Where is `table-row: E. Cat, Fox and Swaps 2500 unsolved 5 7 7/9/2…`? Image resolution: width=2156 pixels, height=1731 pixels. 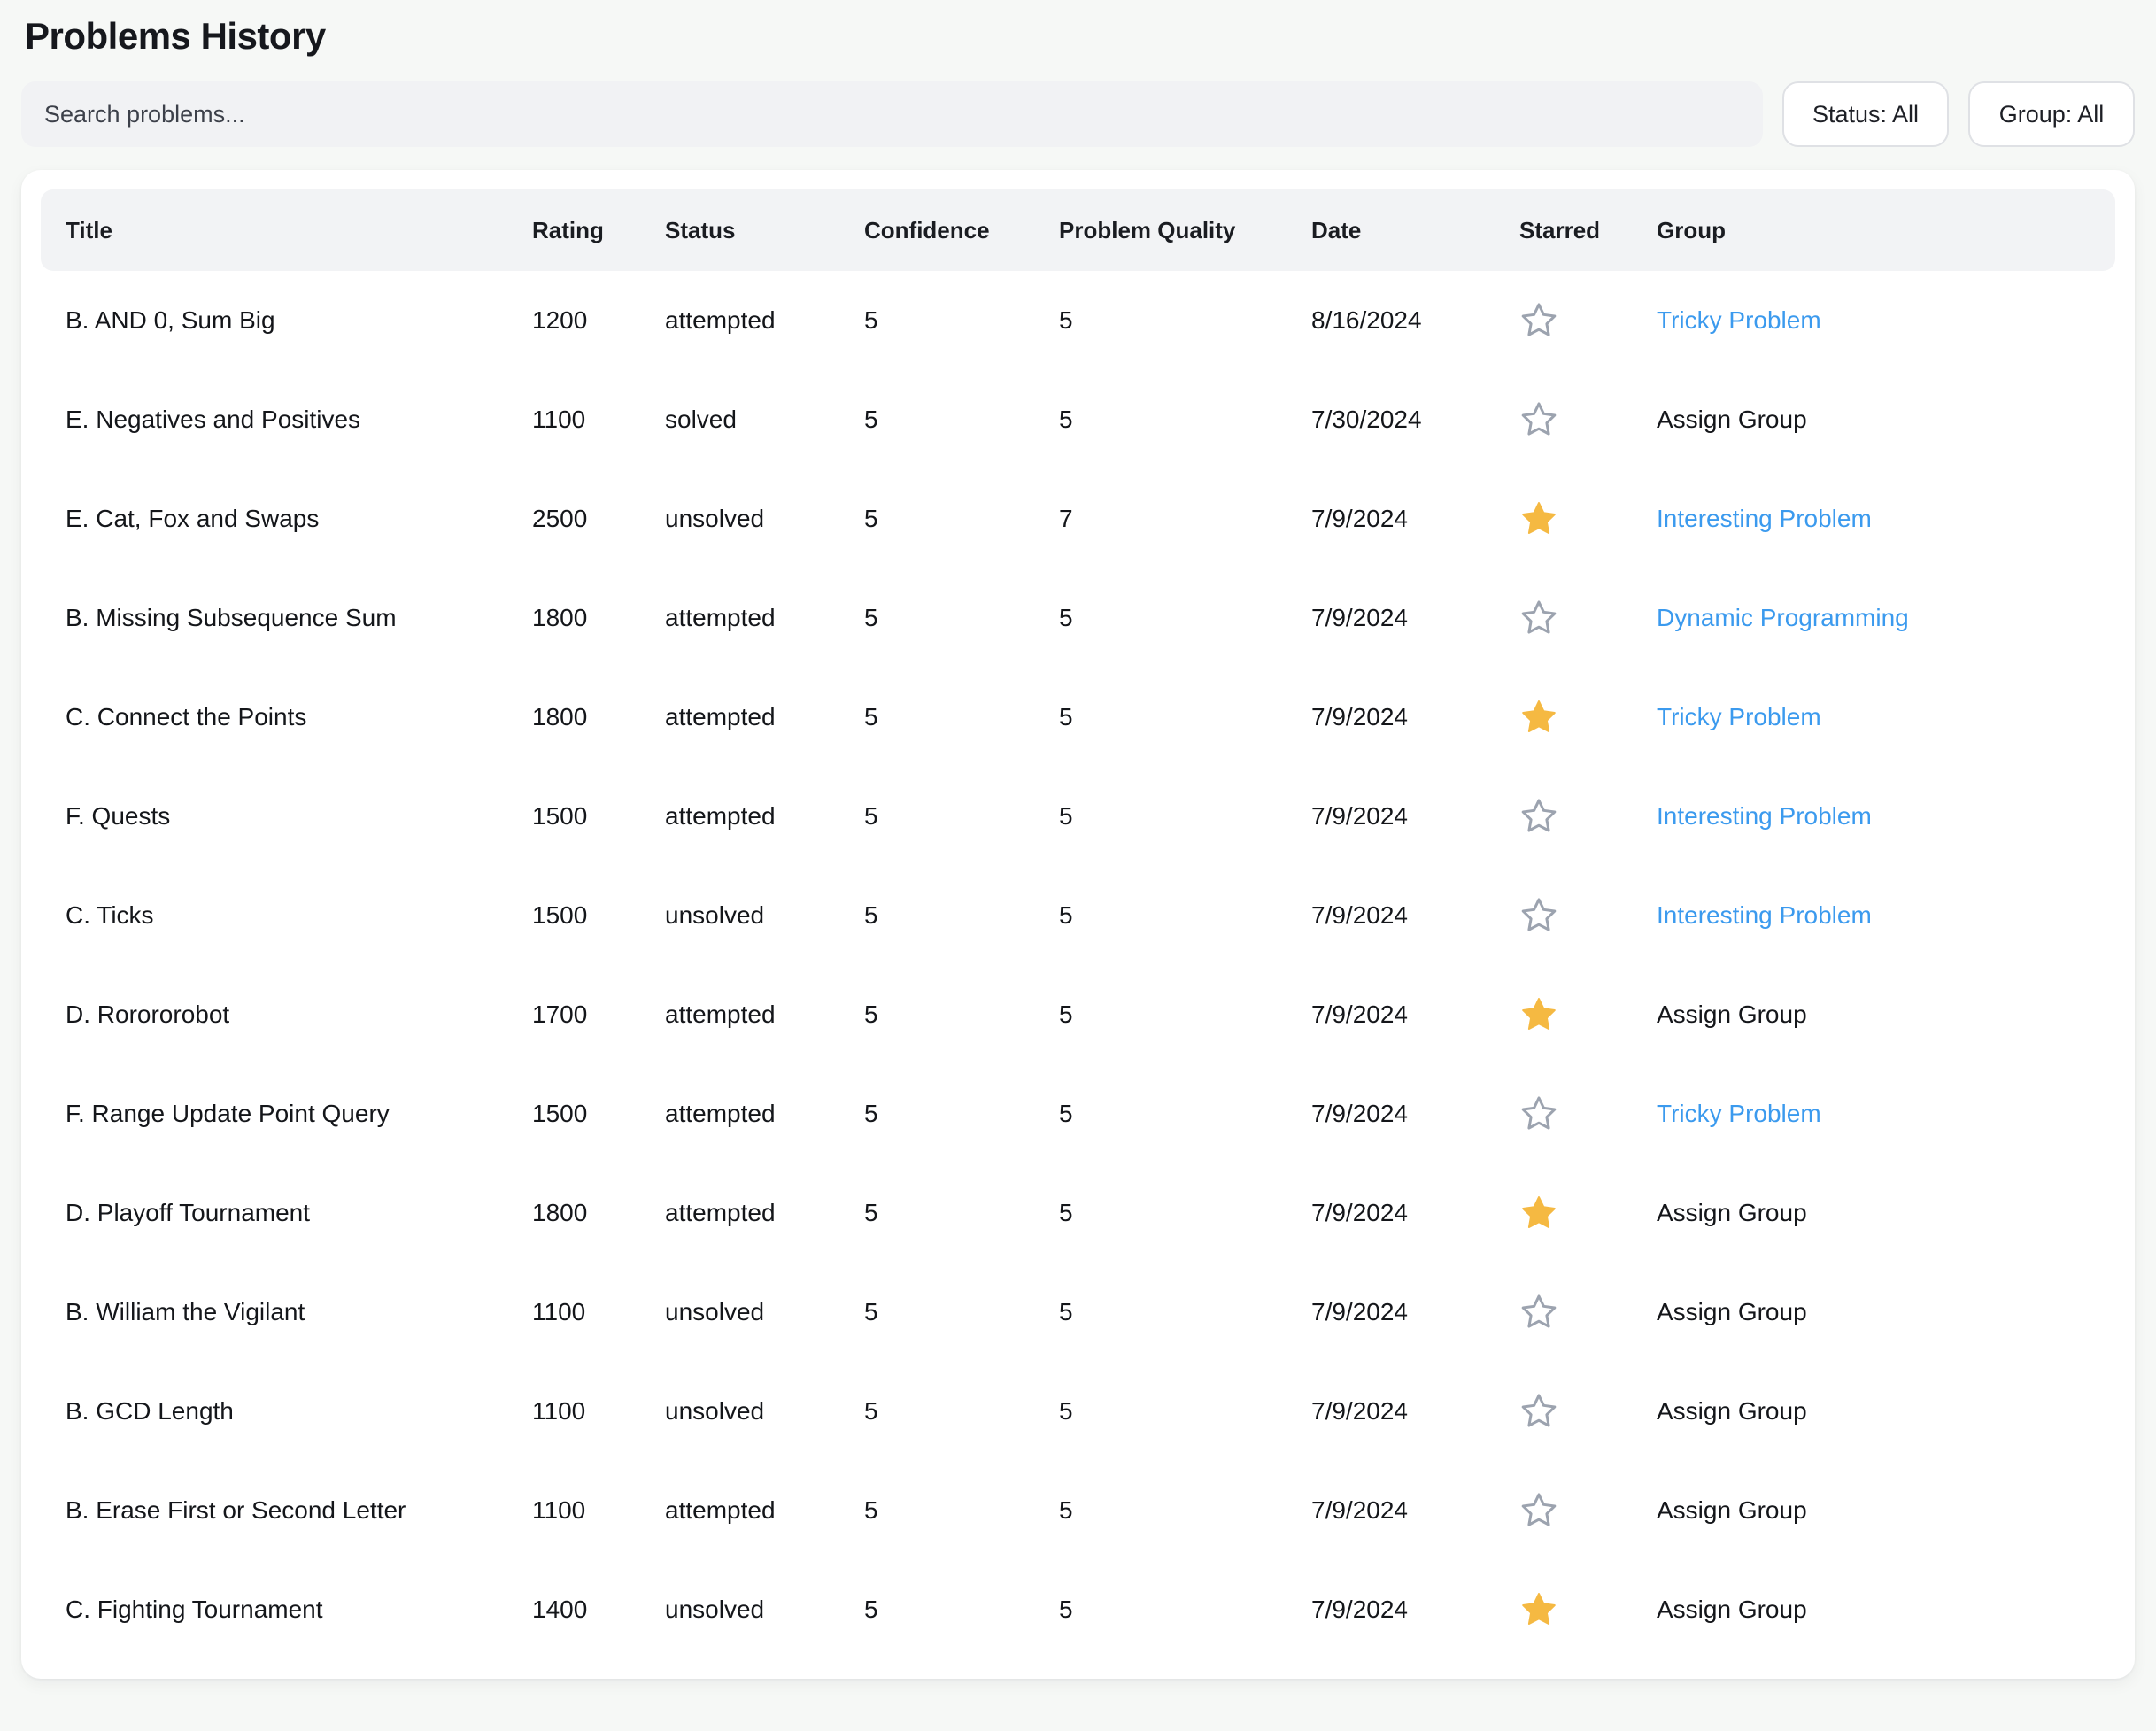 table-row: E. Cat, Fox and Swaps 2500 unsolved 5 7 7/9/2… is located at coordinates (1078, 519).